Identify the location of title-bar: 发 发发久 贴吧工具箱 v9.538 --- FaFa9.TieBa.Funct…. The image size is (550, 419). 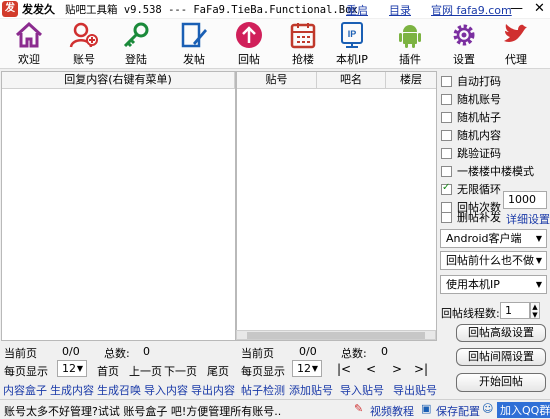
(275, 9).